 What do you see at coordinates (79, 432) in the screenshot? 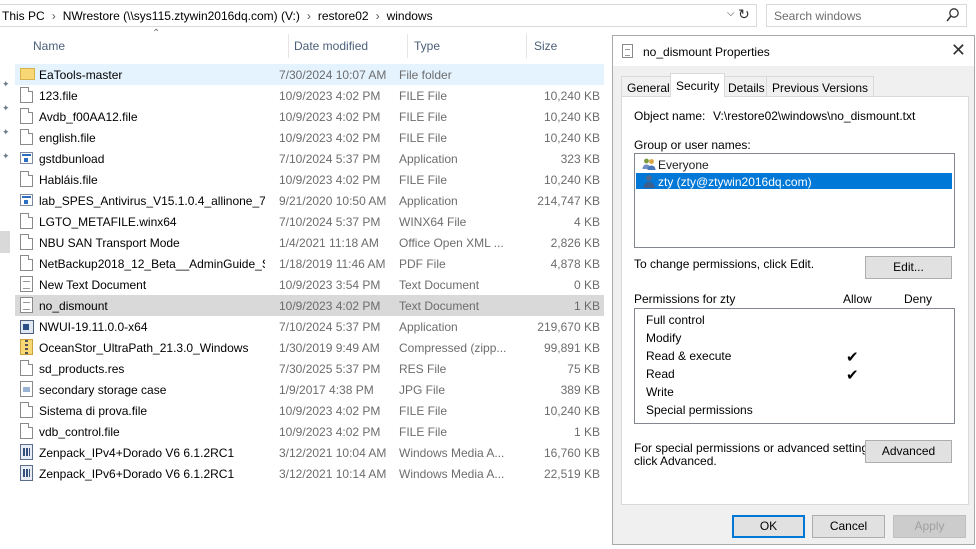
I see `file-name: vdb_control.file` at bounding box center [79, 432].